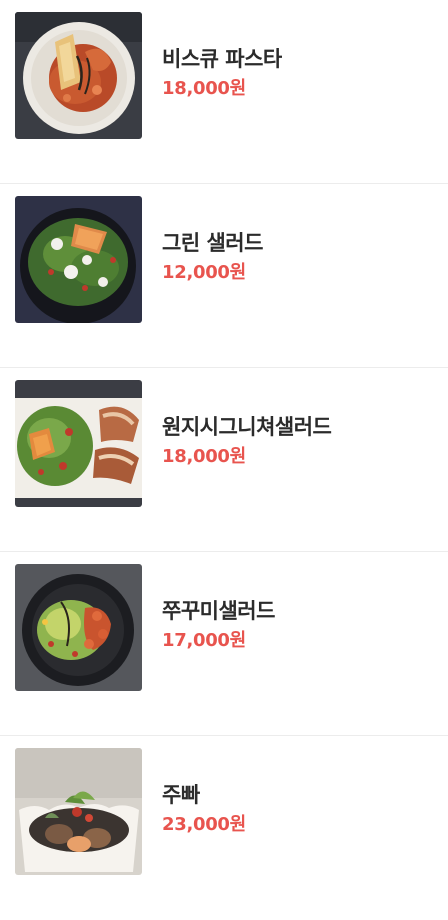 The image size is (448, 920). Describe the element at coordinates (212, 243) in the screenshot. I see `item-name: 그린 샐러드` at that location.